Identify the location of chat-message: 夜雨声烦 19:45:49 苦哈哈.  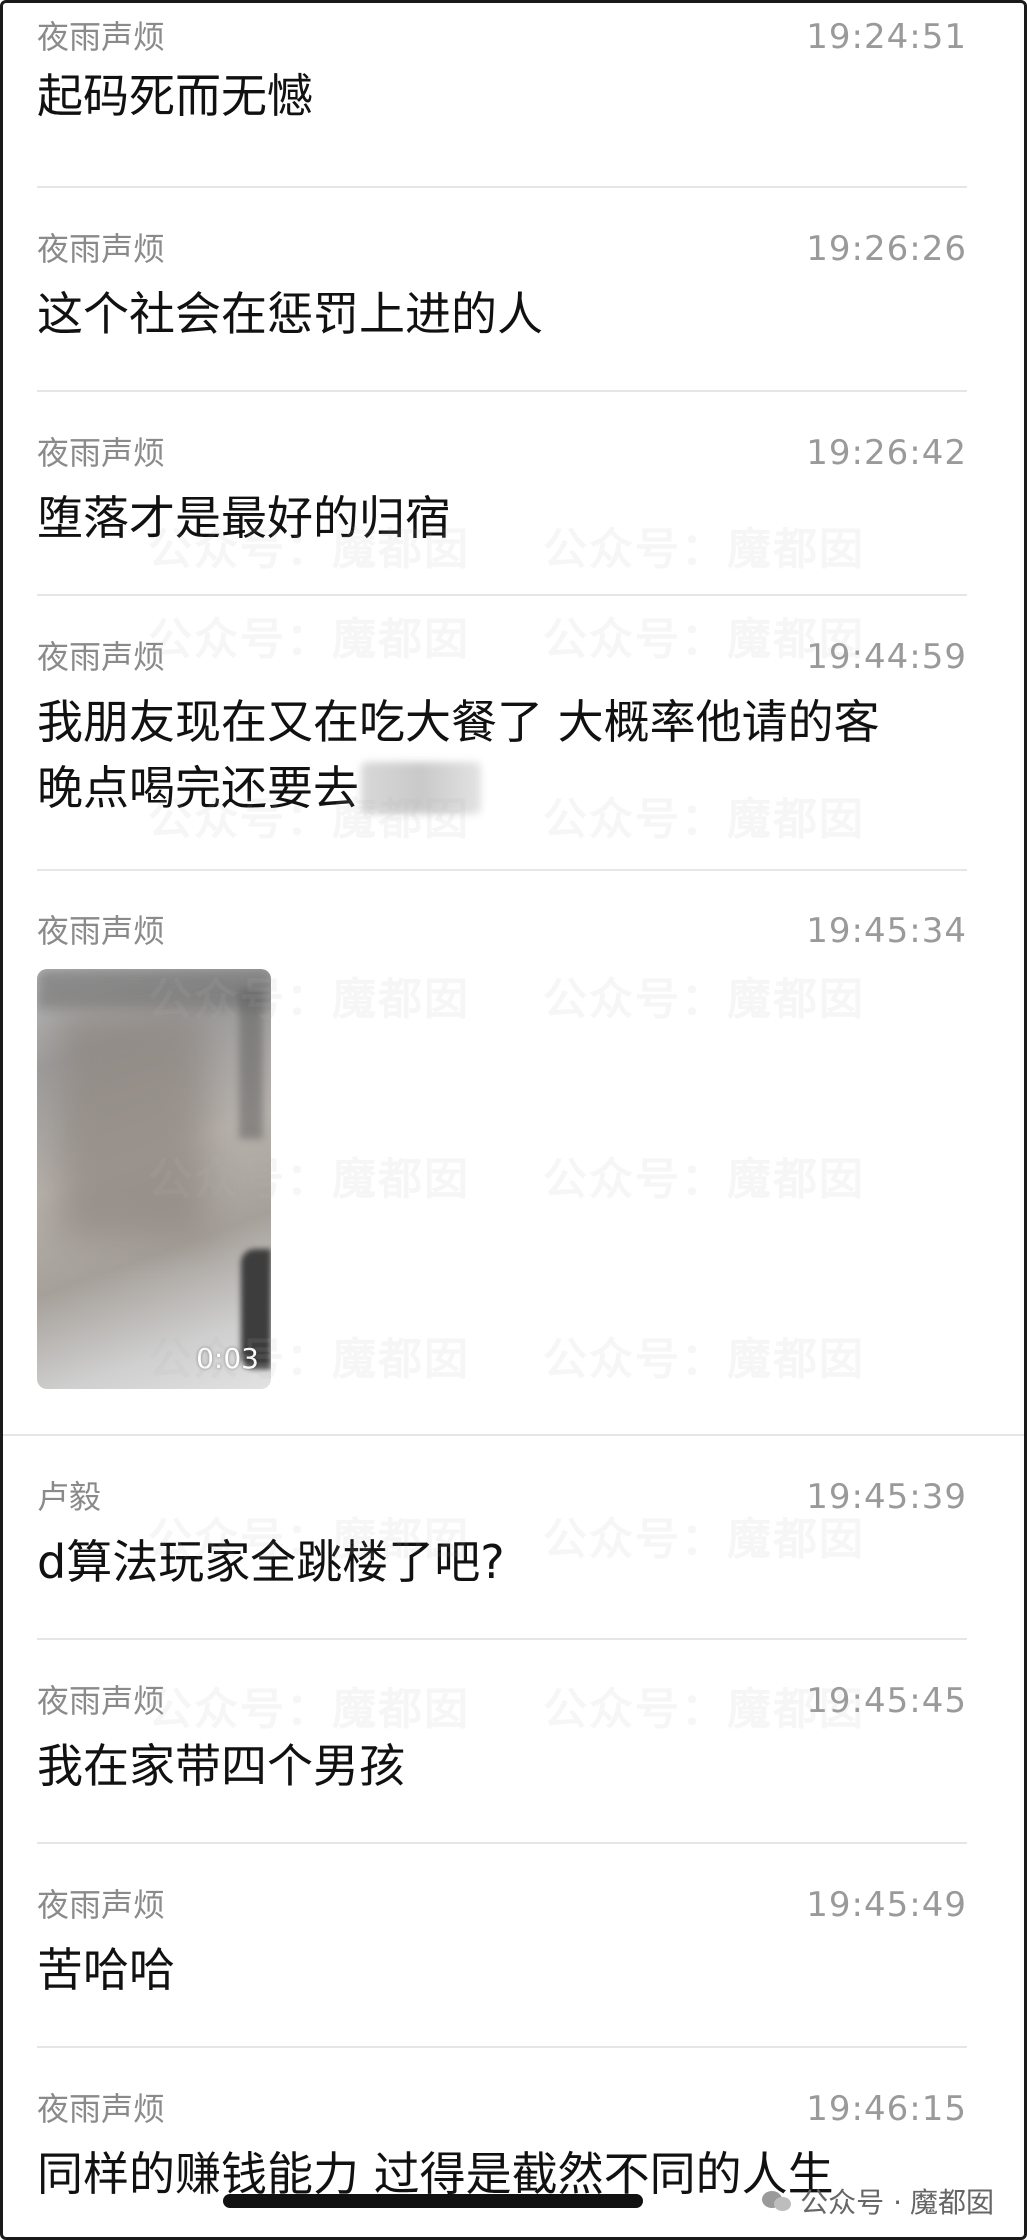
(502, 1941).